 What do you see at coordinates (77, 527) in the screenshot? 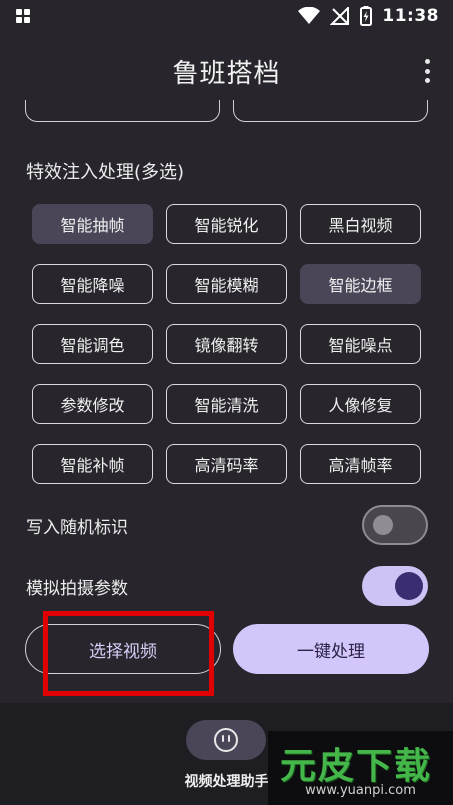
I see `random-mark-label: 写入随机标识` at bounding box center [77, 527].